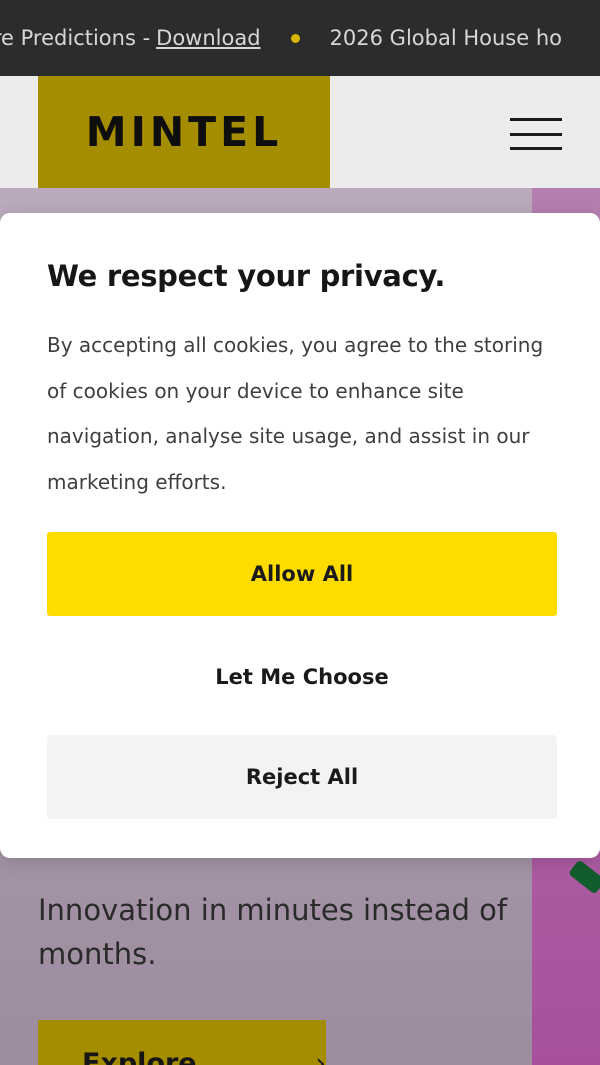 The width and height of the screenshot is (600, 1065). I want to click on ticker-item-text: are Predictions -, so click(75, 38).